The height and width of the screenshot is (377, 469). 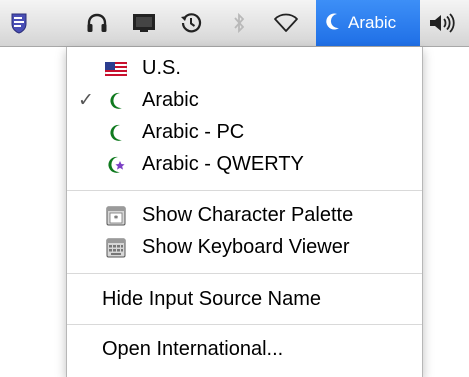 What do you see at coordinates (244, 68) in the screenshot?
I see `menu-item-us: U.S.` at bounding box center [244, 68].